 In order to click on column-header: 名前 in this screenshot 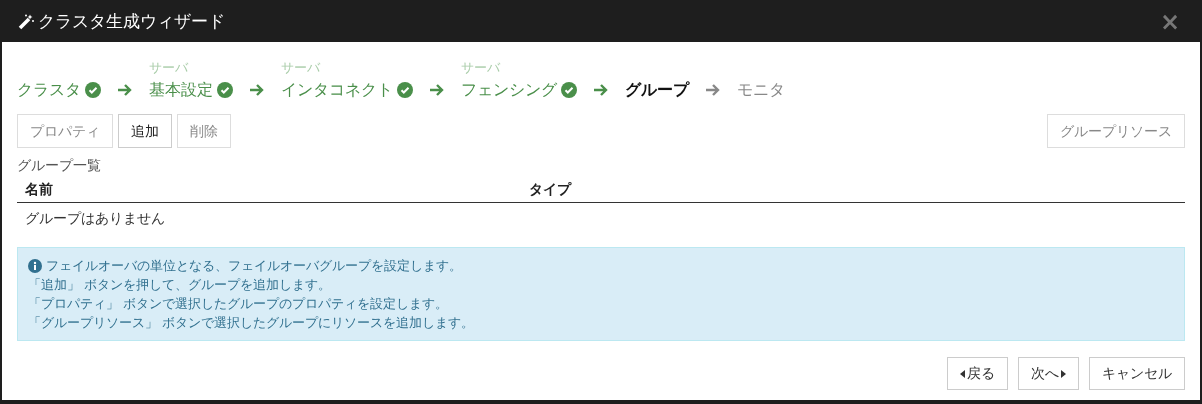, I will do `click(39, 189)`.